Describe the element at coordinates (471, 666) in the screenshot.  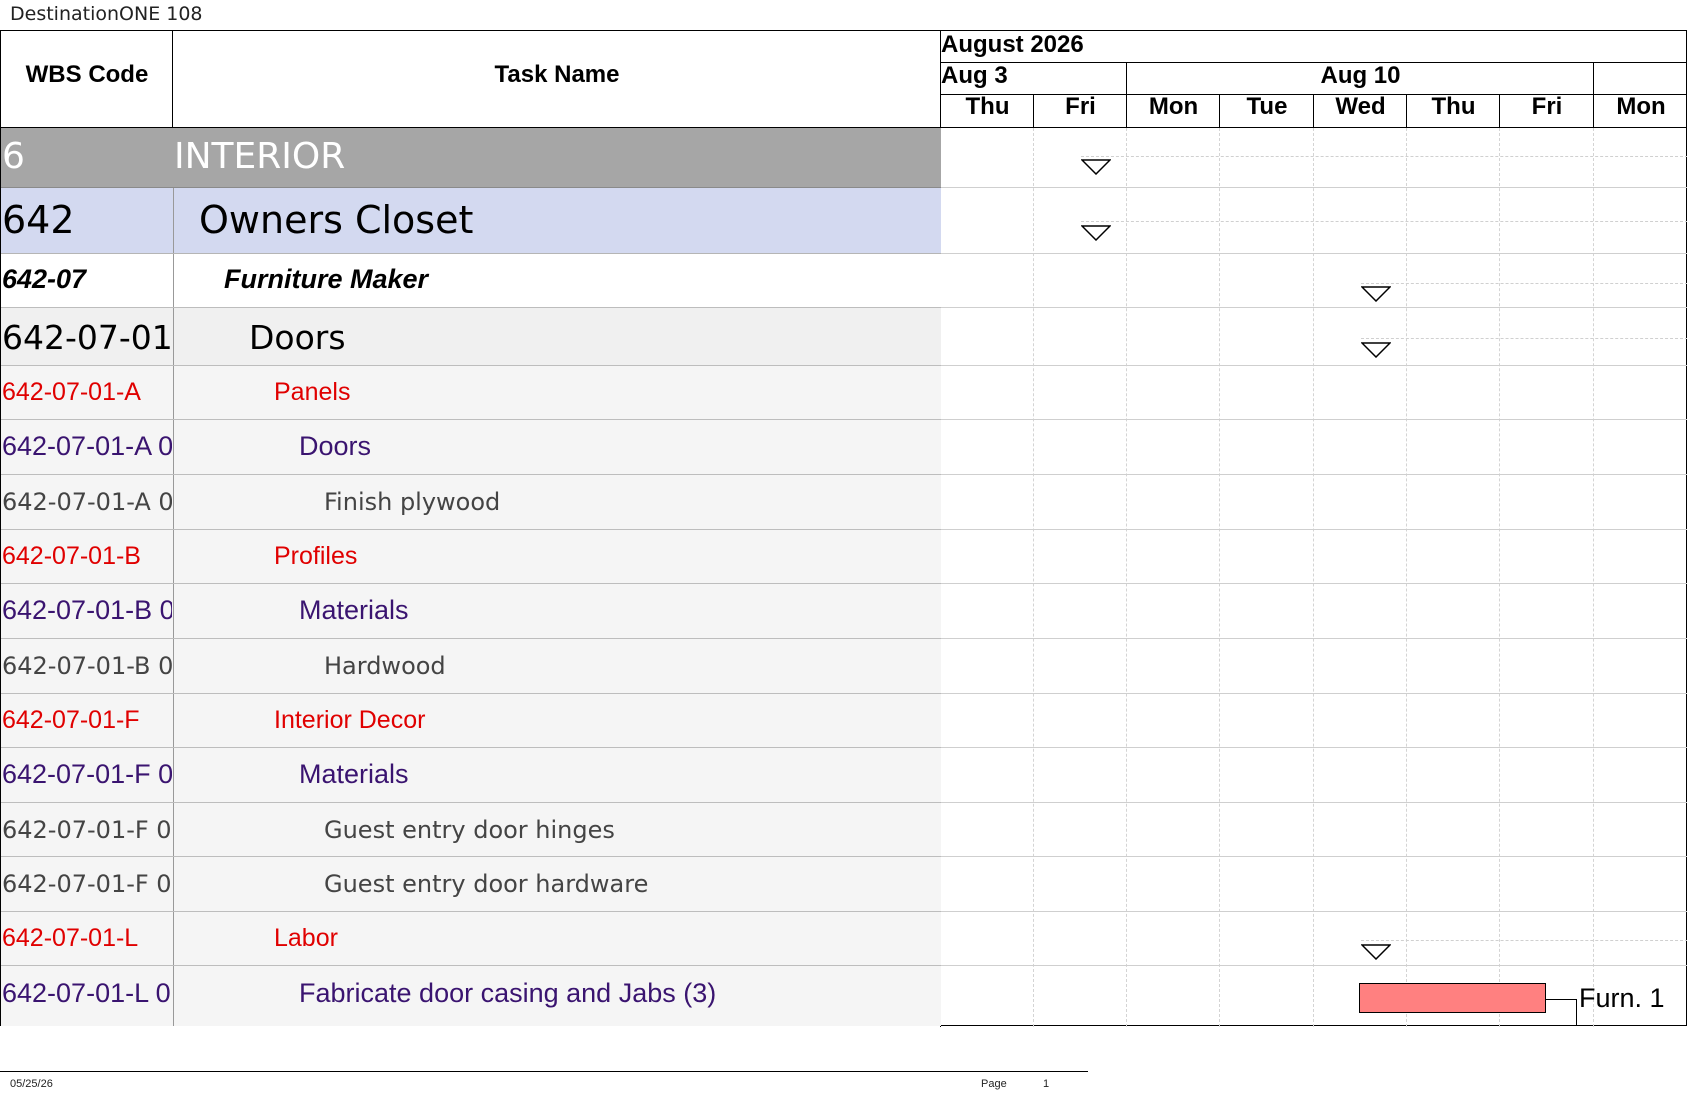
I see `table-row: 642-07-01-B 01 Hardwood` at that location.